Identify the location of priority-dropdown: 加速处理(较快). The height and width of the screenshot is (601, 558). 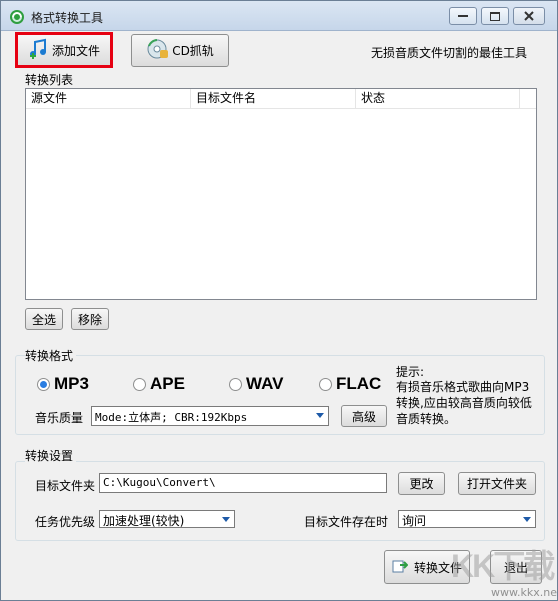
(167, 519).